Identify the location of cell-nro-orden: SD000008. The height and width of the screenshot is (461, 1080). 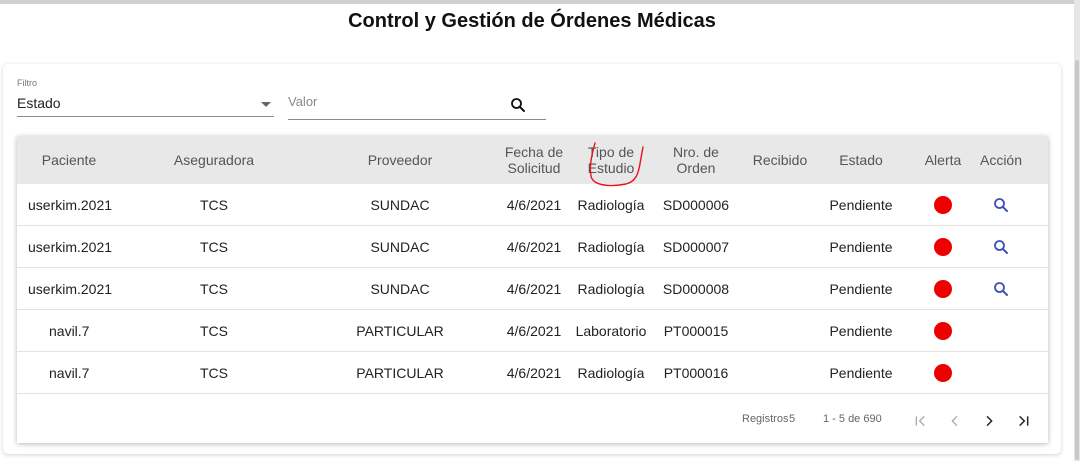
(696, 289).